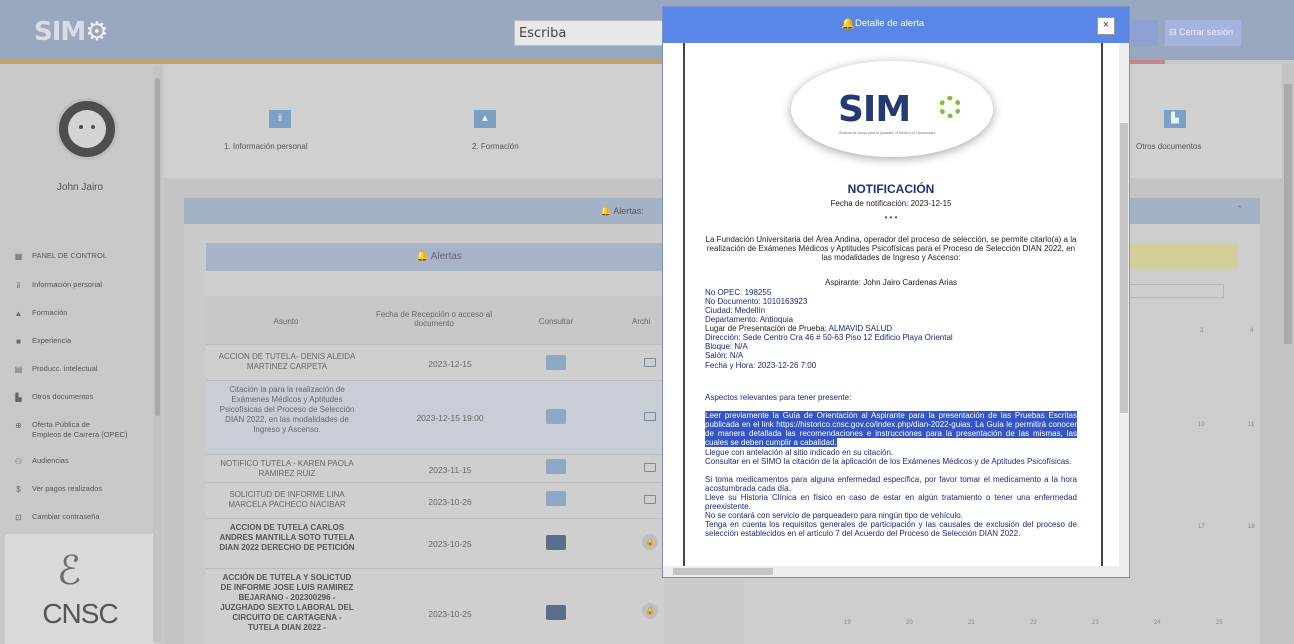  I want to click on sidebar-item-audiencias: ⚇ Audiencias, so click(84, 461).